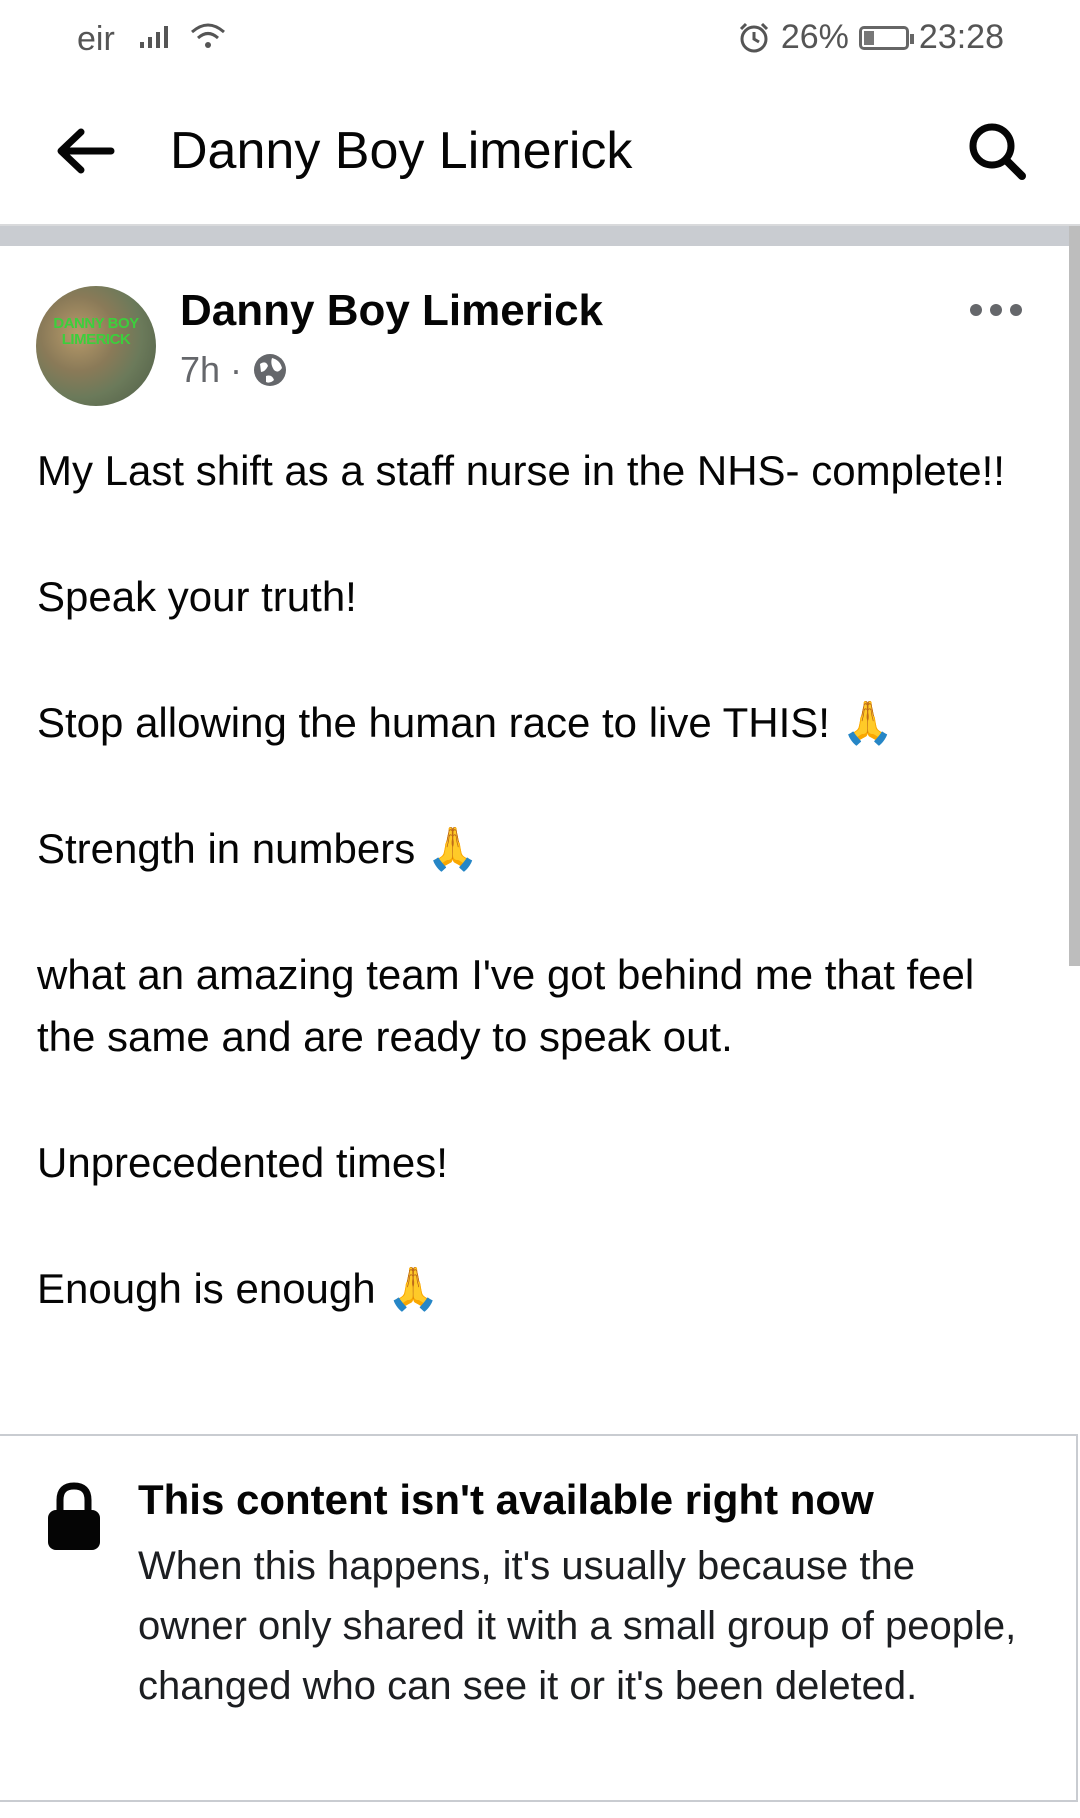 Image resolution: width=1080 pixels, height=1818 pixels. I want to click on search-icon, so click(997, 151).